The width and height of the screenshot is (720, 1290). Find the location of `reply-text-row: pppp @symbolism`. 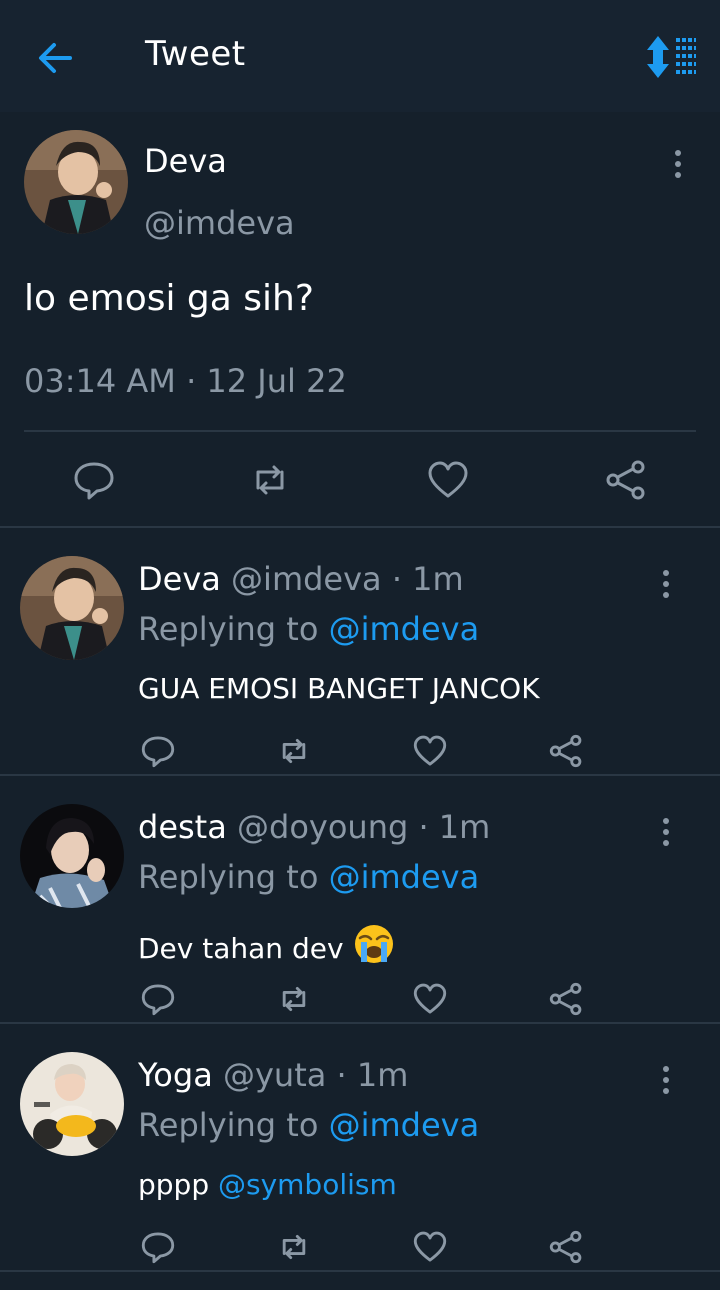

reply-text-row: pppp @symbolism is located at coordinates (267, 1184).